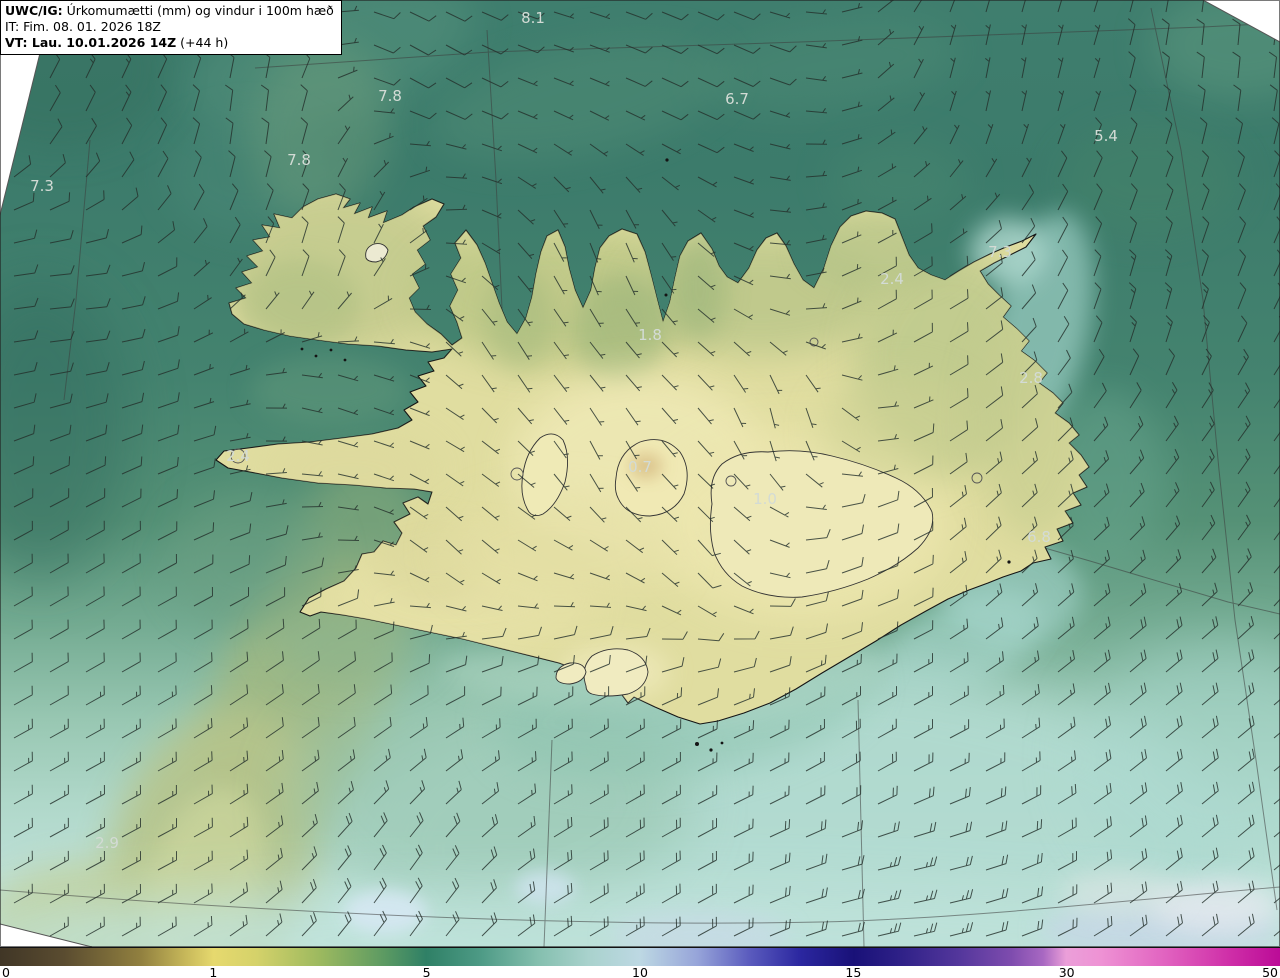  Describe the element at coordinates (426, 971) in the screenshot. I see `colorbar-tick: 5` at that location.